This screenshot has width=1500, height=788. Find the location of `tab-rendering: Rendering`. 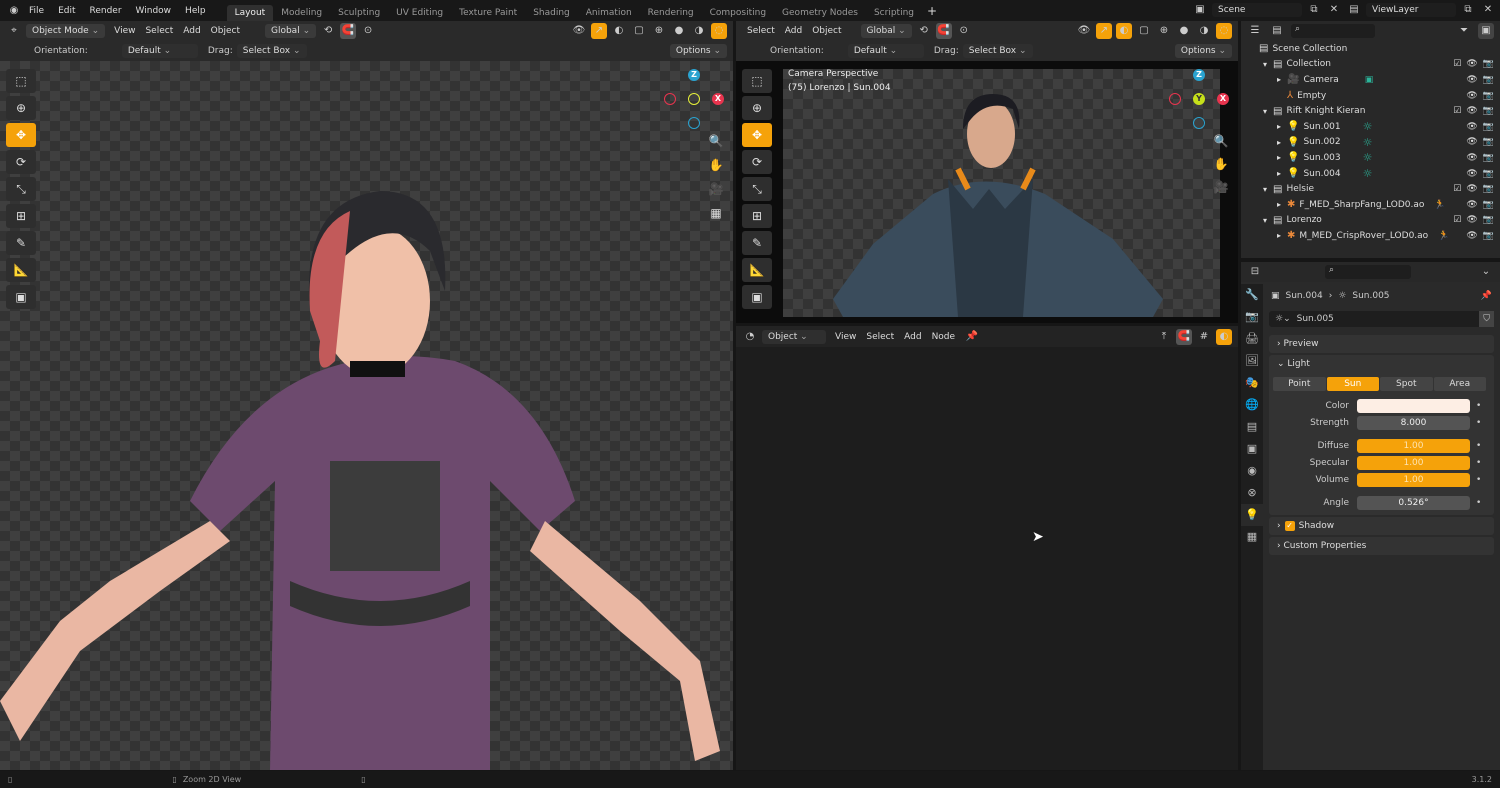

tab-rendering: Rendering is located at coordinates (671, 13).